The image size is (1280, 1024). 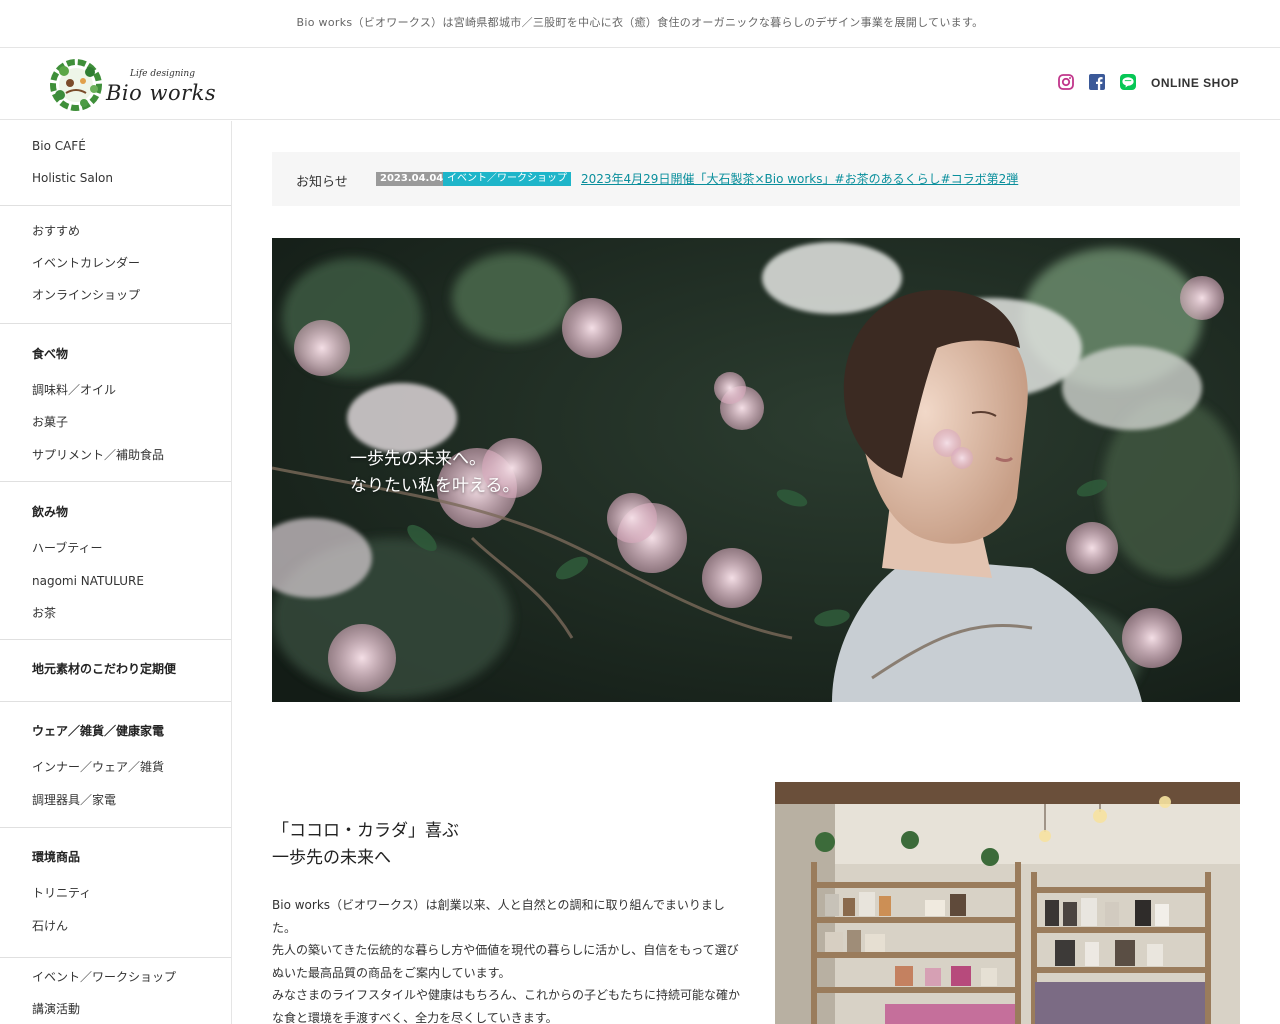 I want to click on sidebar-item-bio-cafe: Bio CAFÉ, so click(x=59, y=146).